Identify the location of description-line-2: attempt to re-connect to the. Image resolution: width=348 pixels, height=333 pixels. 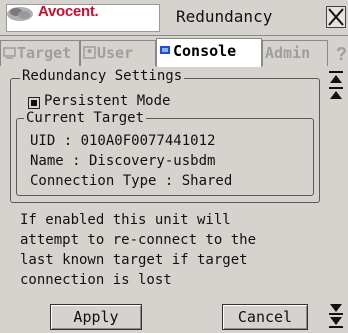
(138, 240).